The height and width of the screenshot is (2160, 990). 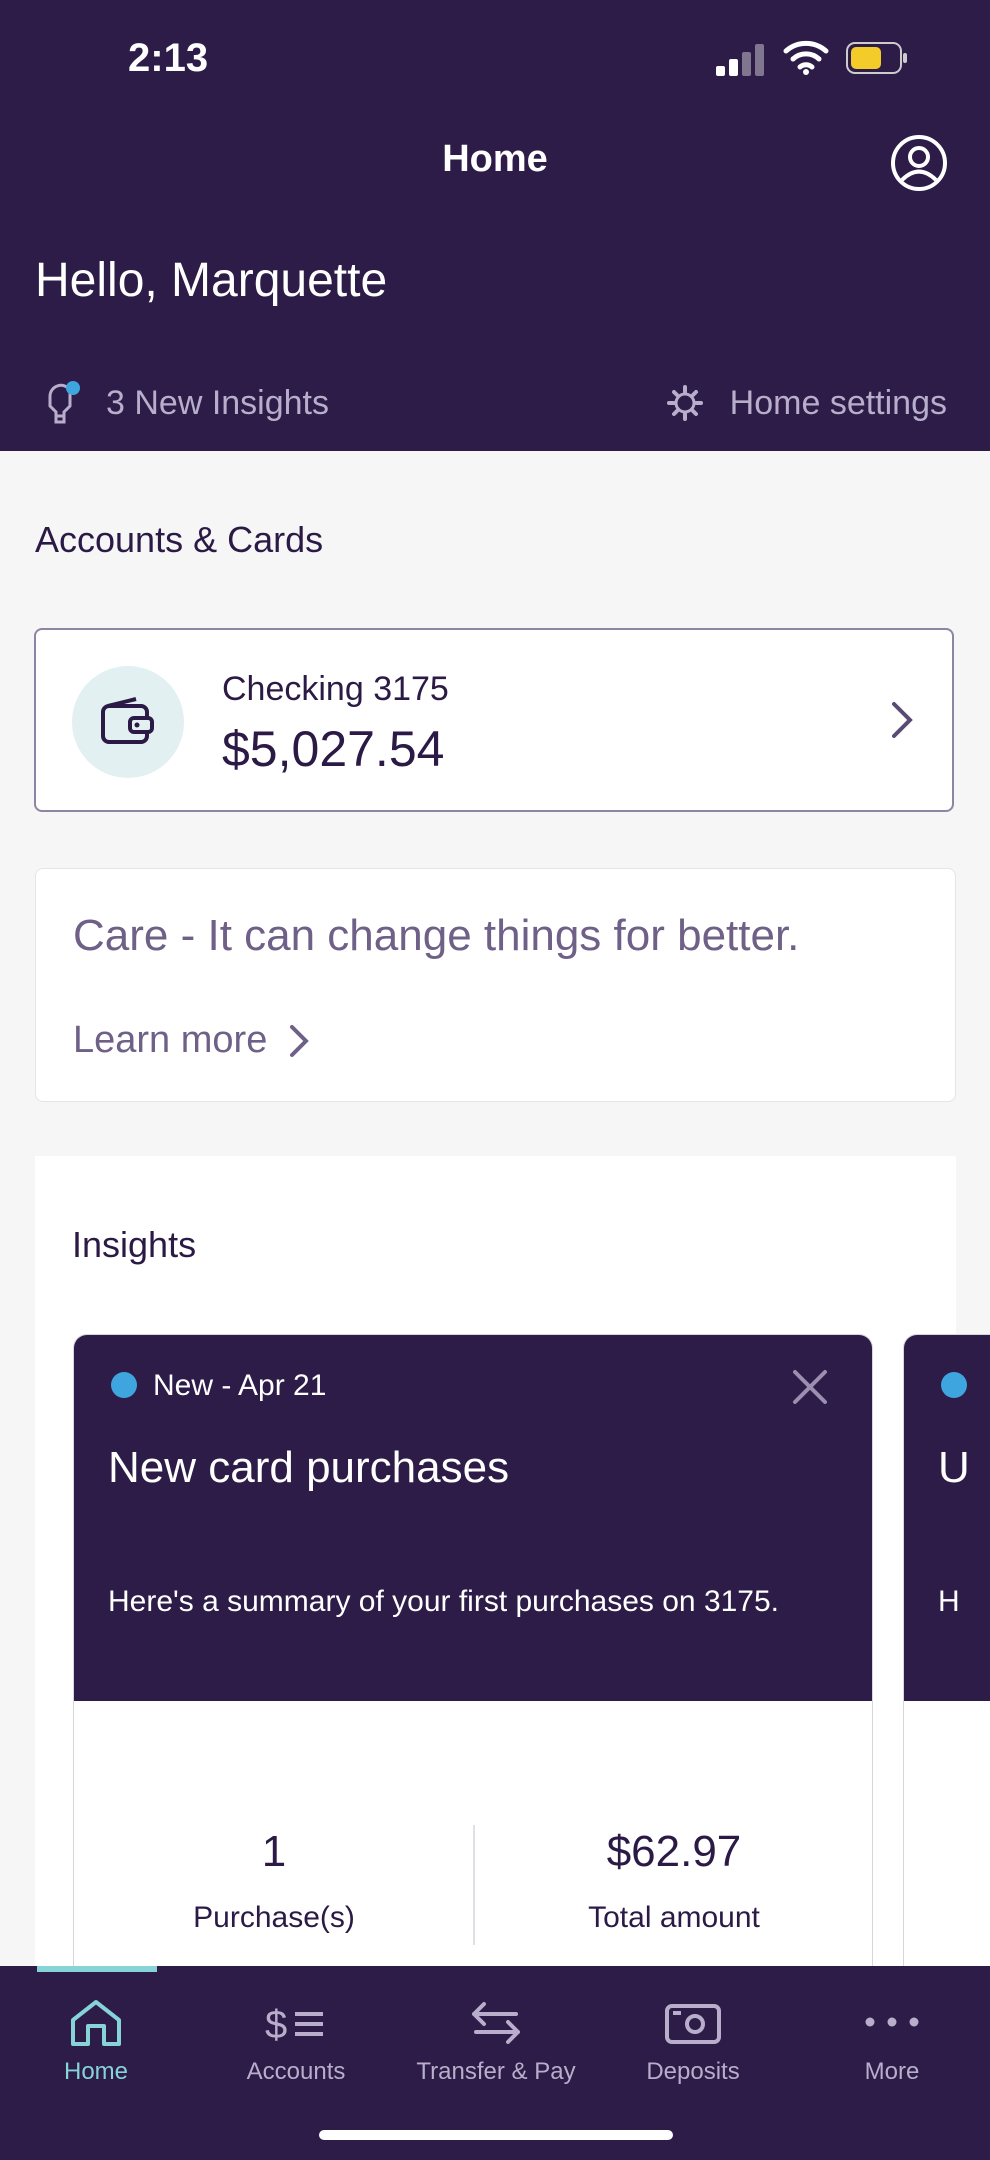 I want to click on home-icon, so click(x=96, y=2023).